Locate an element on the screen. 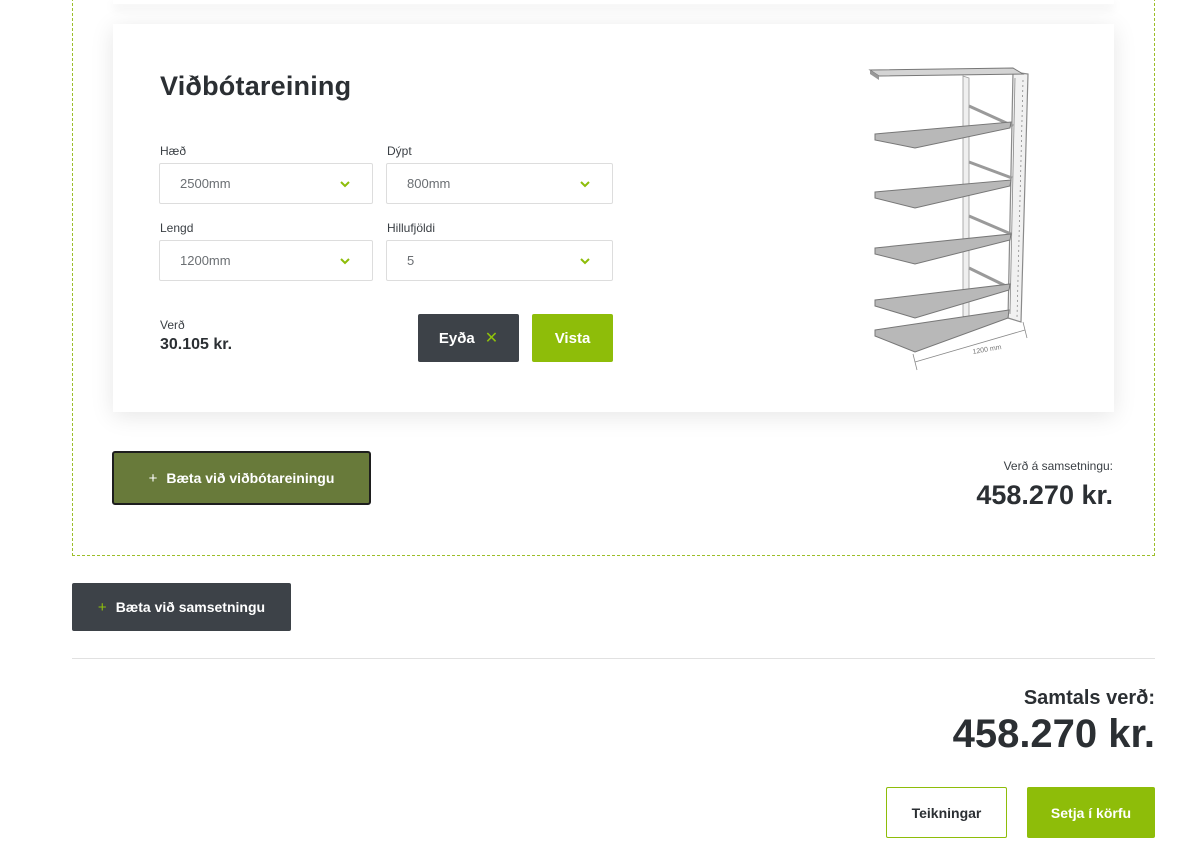 The width and height of the screenshot is (1197, 862). add-unit-button: + Bæta við viðbótareiningu is located at coordinates (241, 478).